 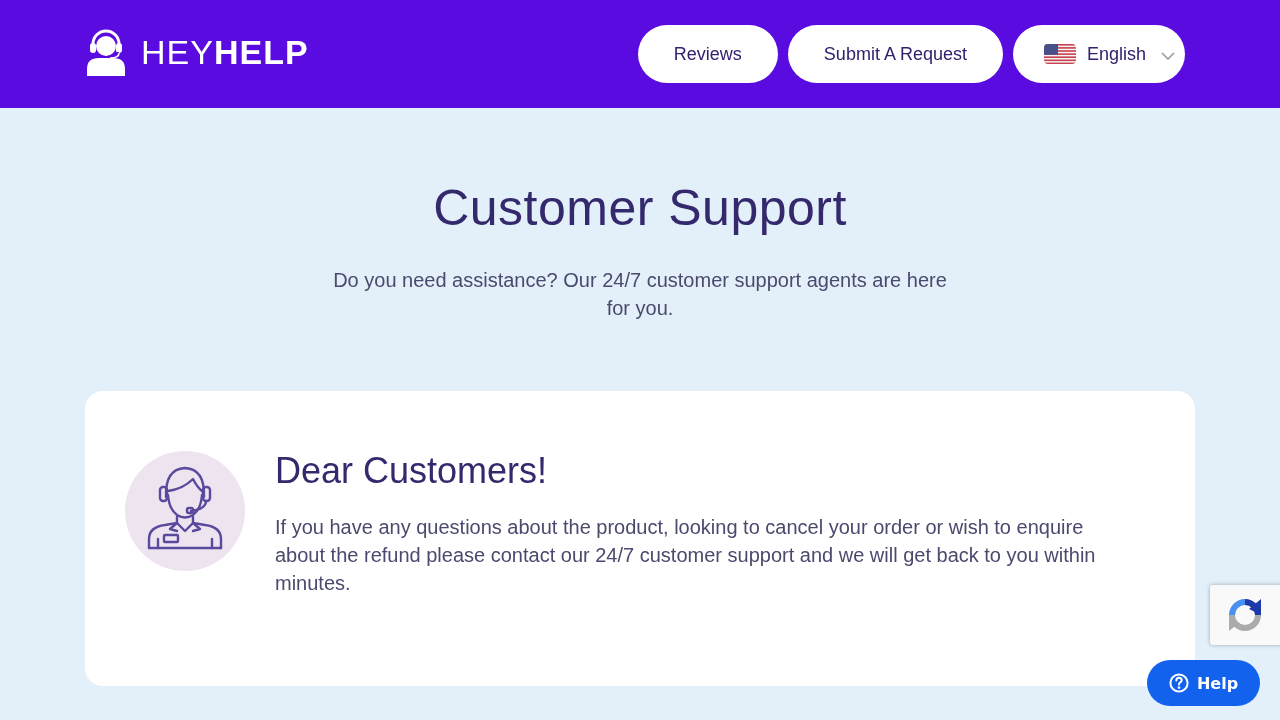 I want to click on headset-person-icon, so click(x=106, y=52).